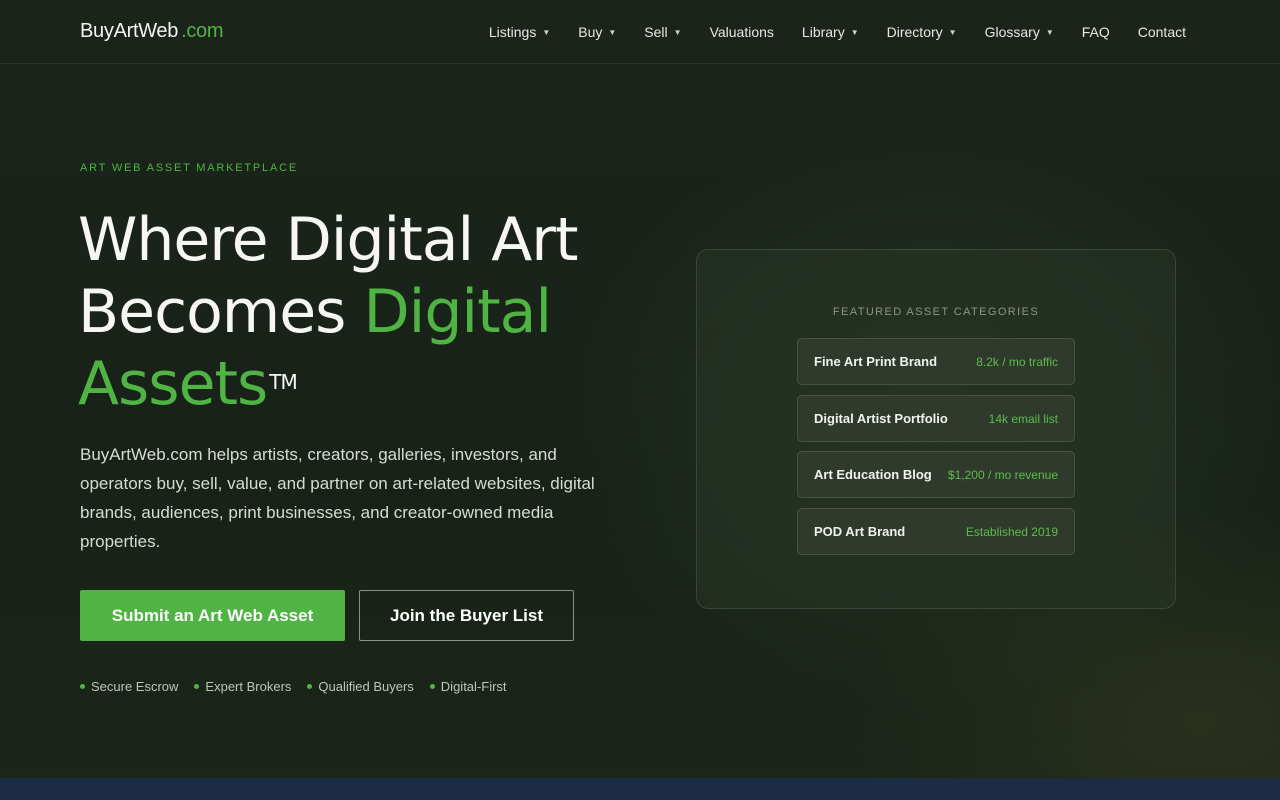 The image size is (1280, 800). I want to click on nav-item-valuations: Valuations, so click(742, 32).